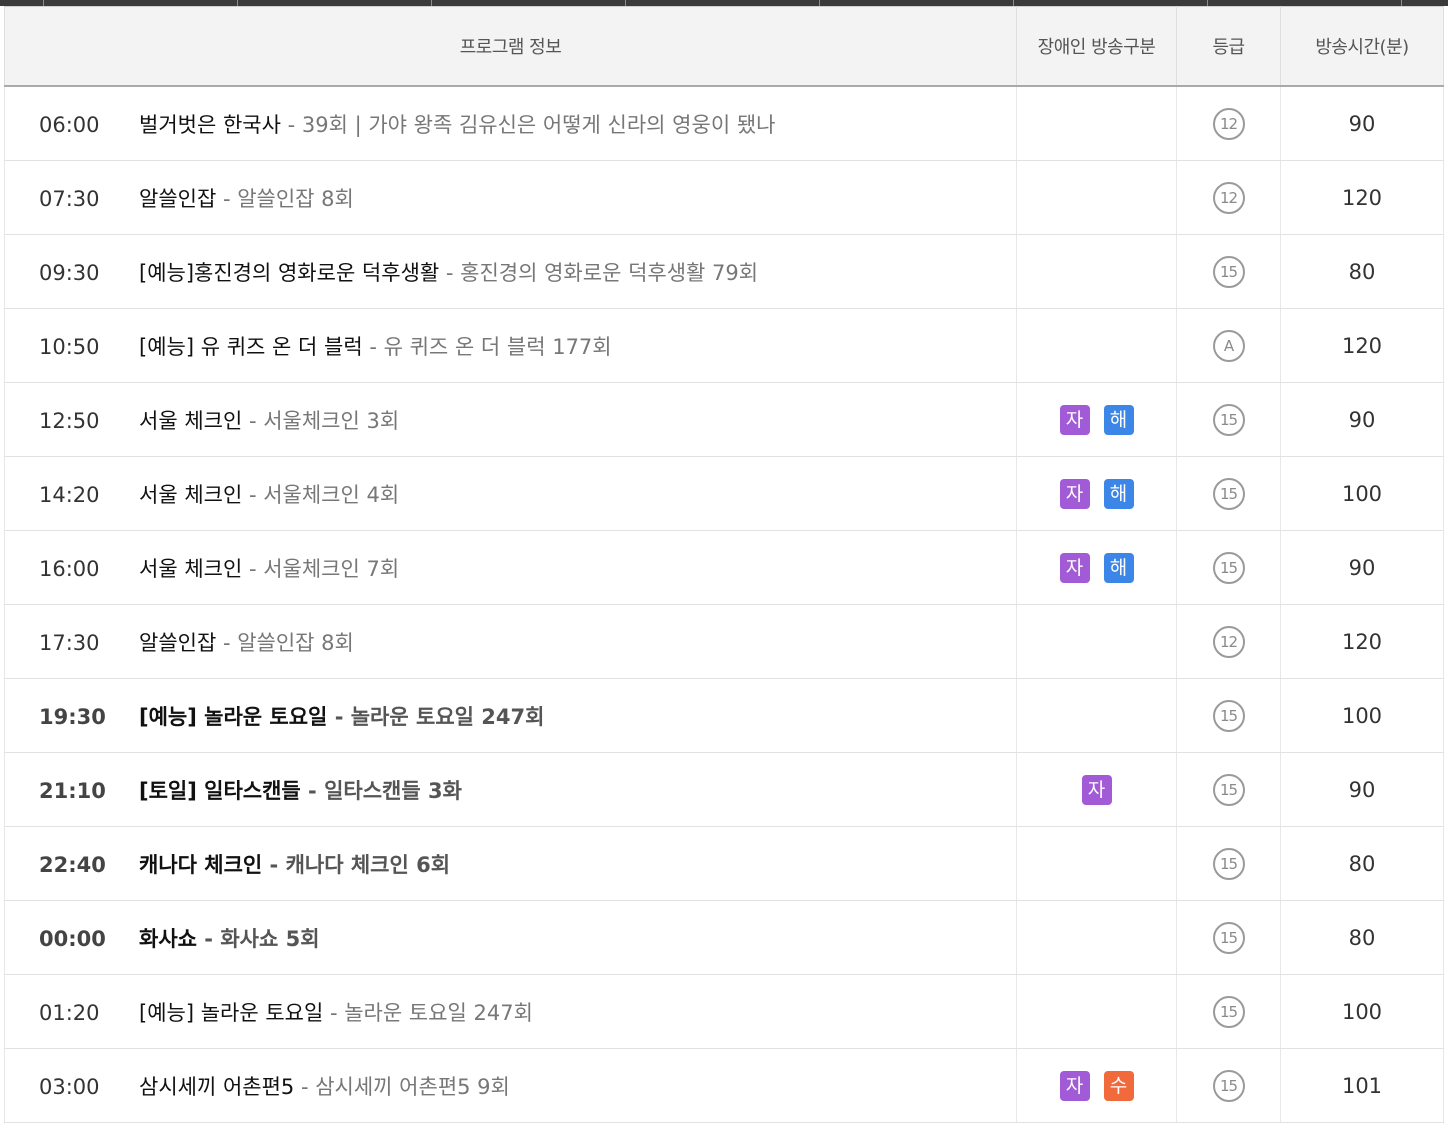  I want to click on program-time: 00:00, so click(72, 938).